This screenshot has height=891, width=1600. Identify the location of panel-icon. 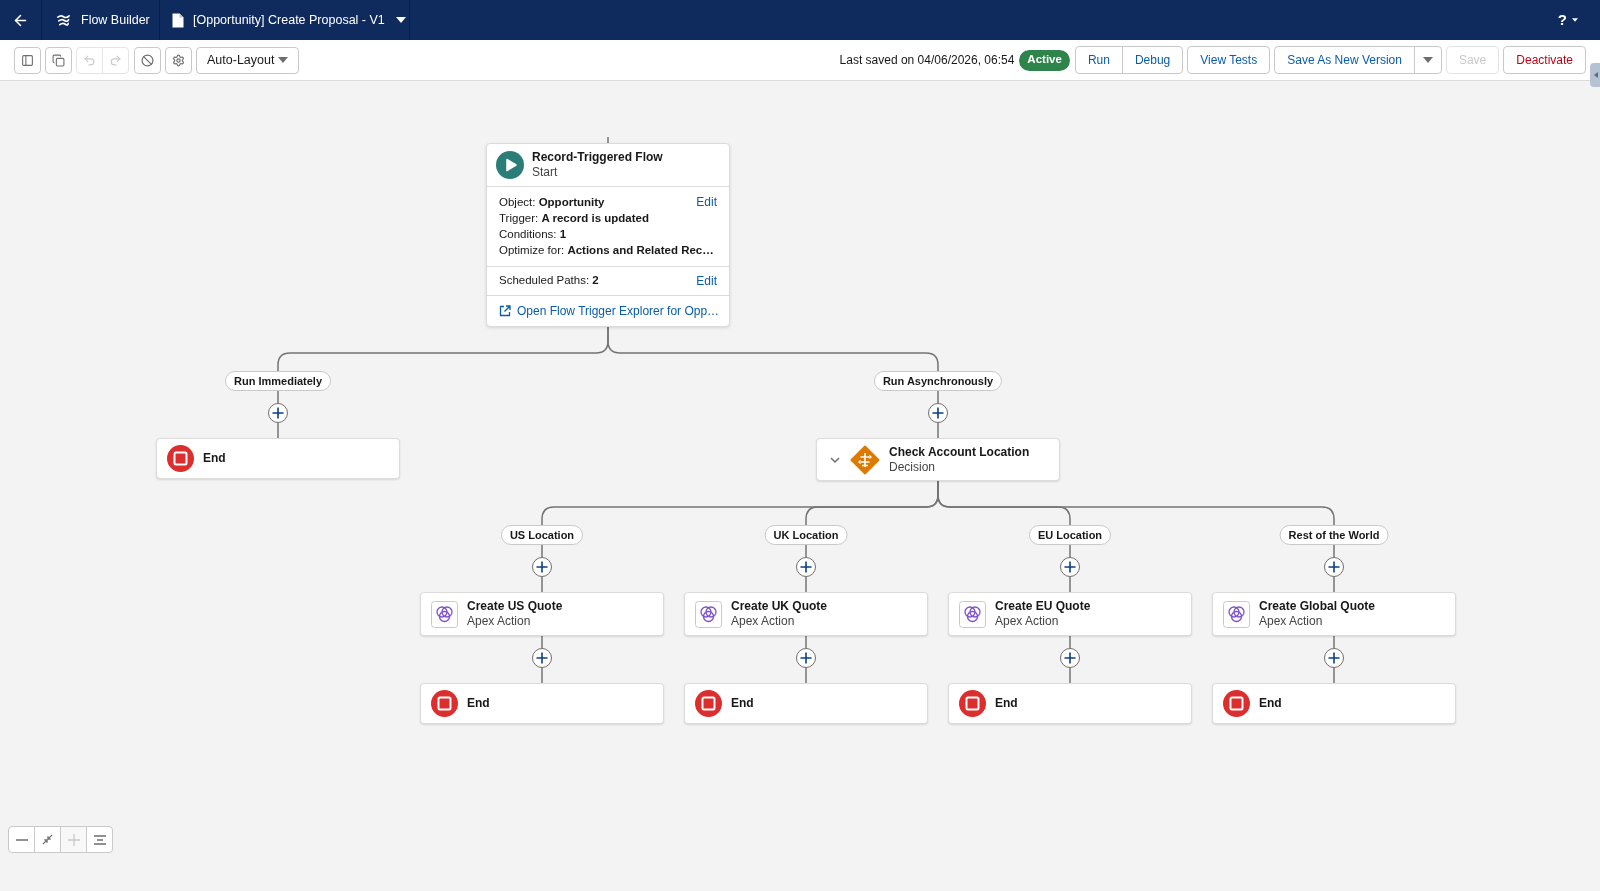
(27, 60).